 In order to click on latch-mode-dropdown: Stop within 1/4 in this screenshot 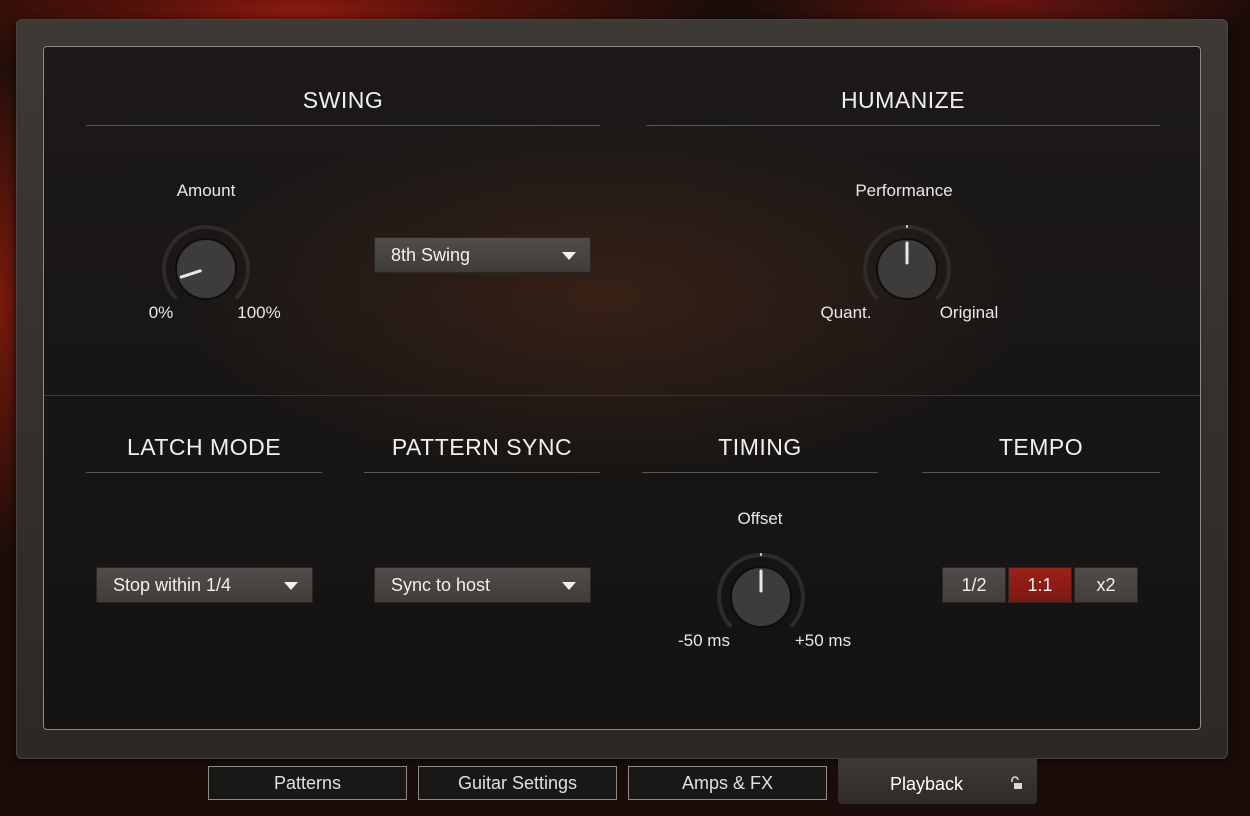, I will do `click(204, 585)`.